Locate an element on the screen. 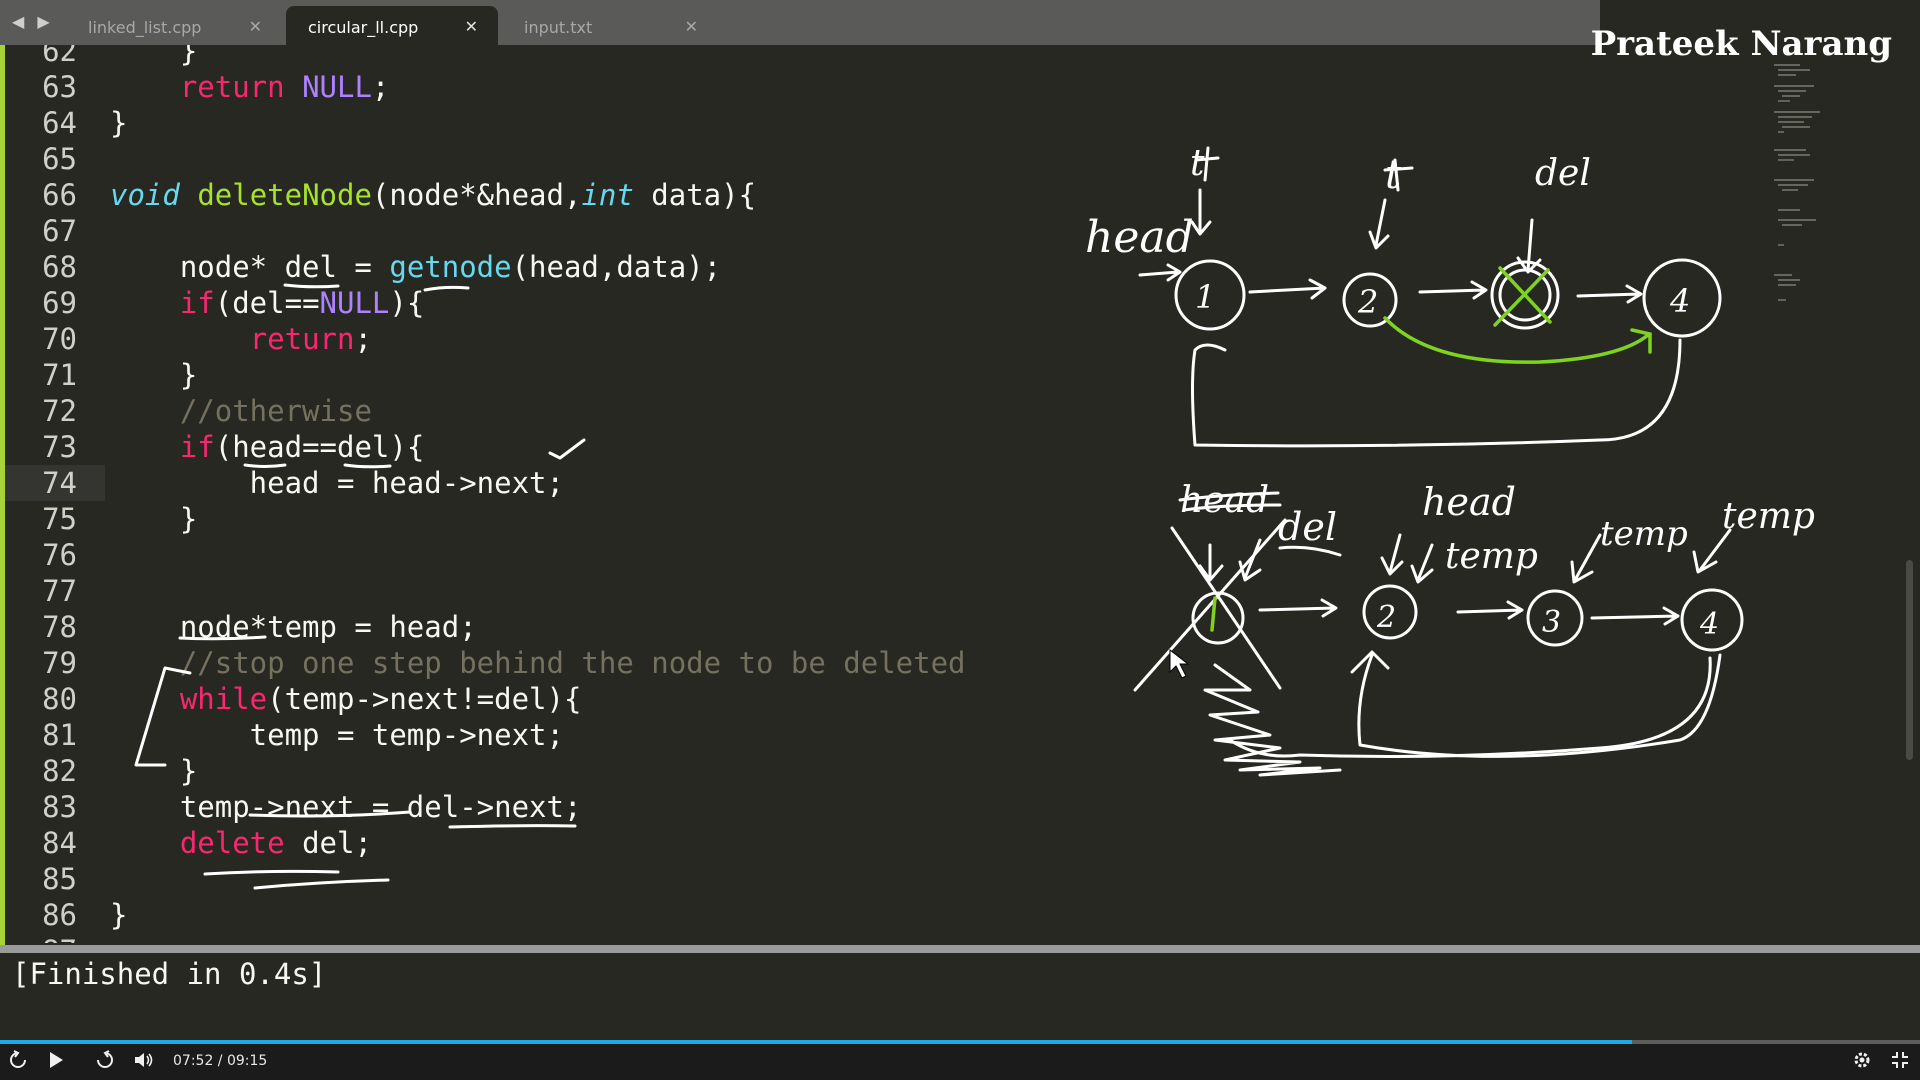  tab-nav-arrows-icon: ◀ ▶ is located at coordinates (33, 21).